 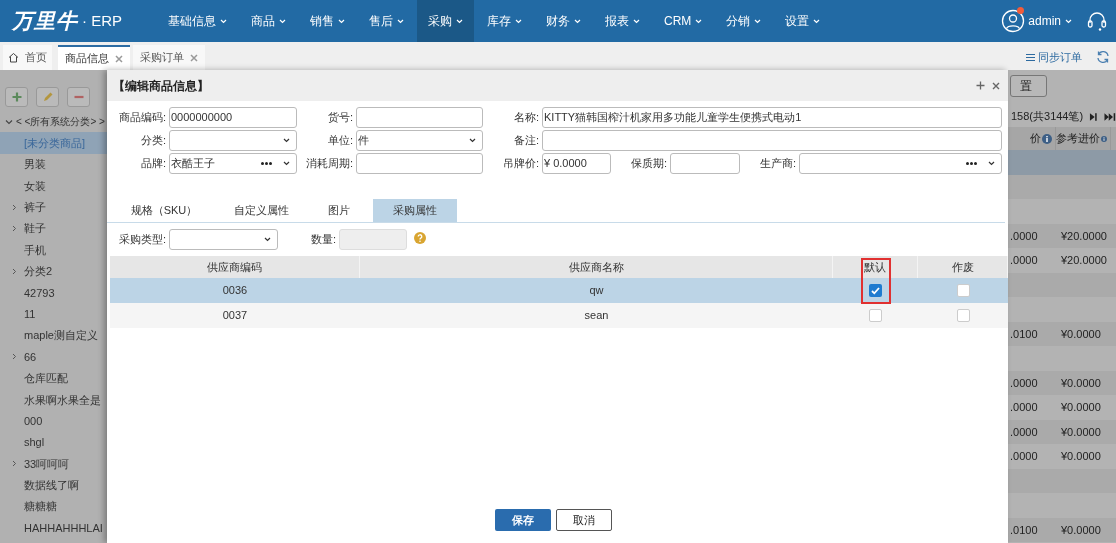 I want to click on menu-item: 售后, so click(x=386, y=21).